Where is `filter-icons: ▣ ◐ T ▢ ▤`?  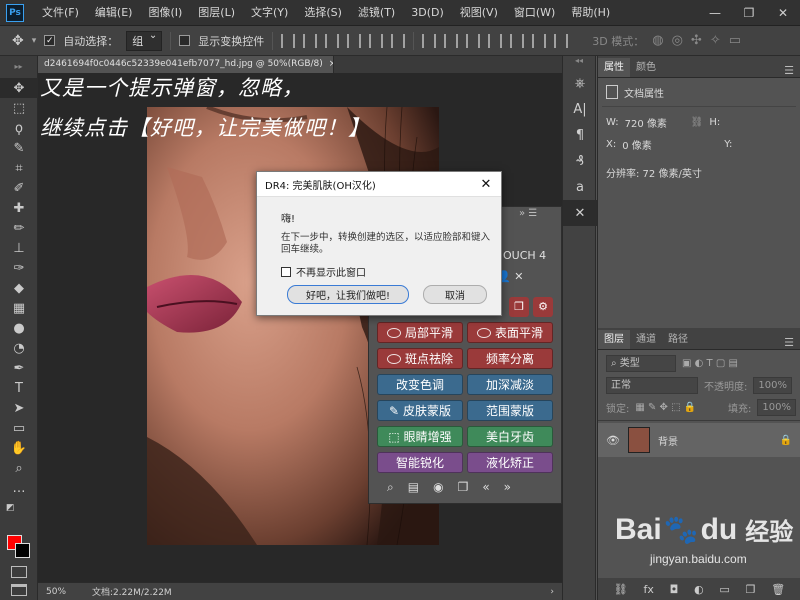
filter-icons: ▣ ◐ T ▢ ▤ is located at coordinates (710, 363).